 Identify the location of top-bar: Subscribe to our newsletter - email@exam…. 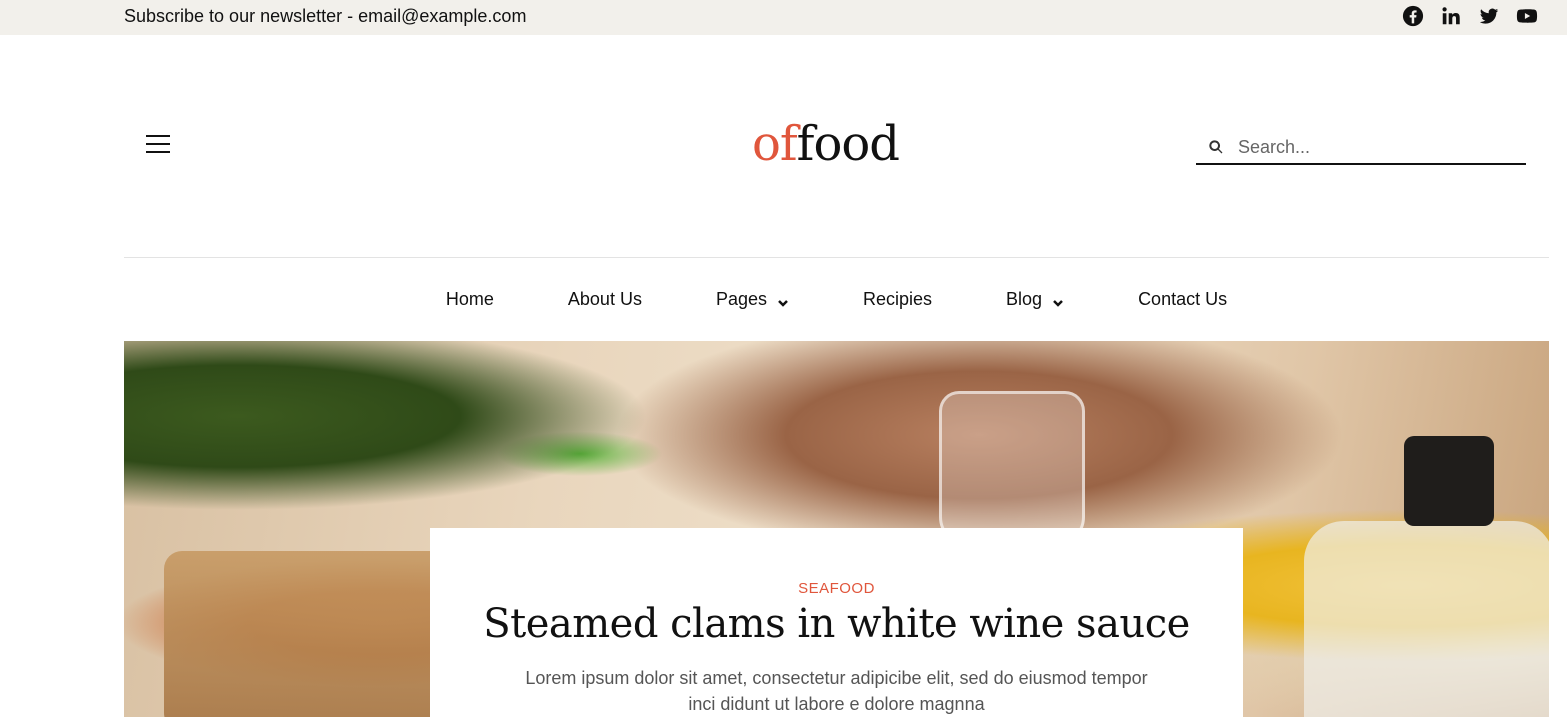
(783, 17).